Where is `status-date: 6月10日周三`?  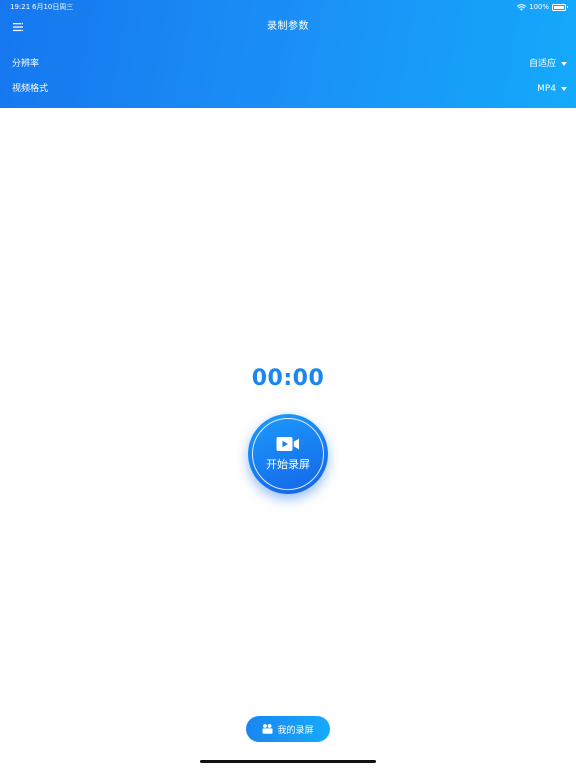
status-date: 6月10日周三 is located at coordinates (53, 7).